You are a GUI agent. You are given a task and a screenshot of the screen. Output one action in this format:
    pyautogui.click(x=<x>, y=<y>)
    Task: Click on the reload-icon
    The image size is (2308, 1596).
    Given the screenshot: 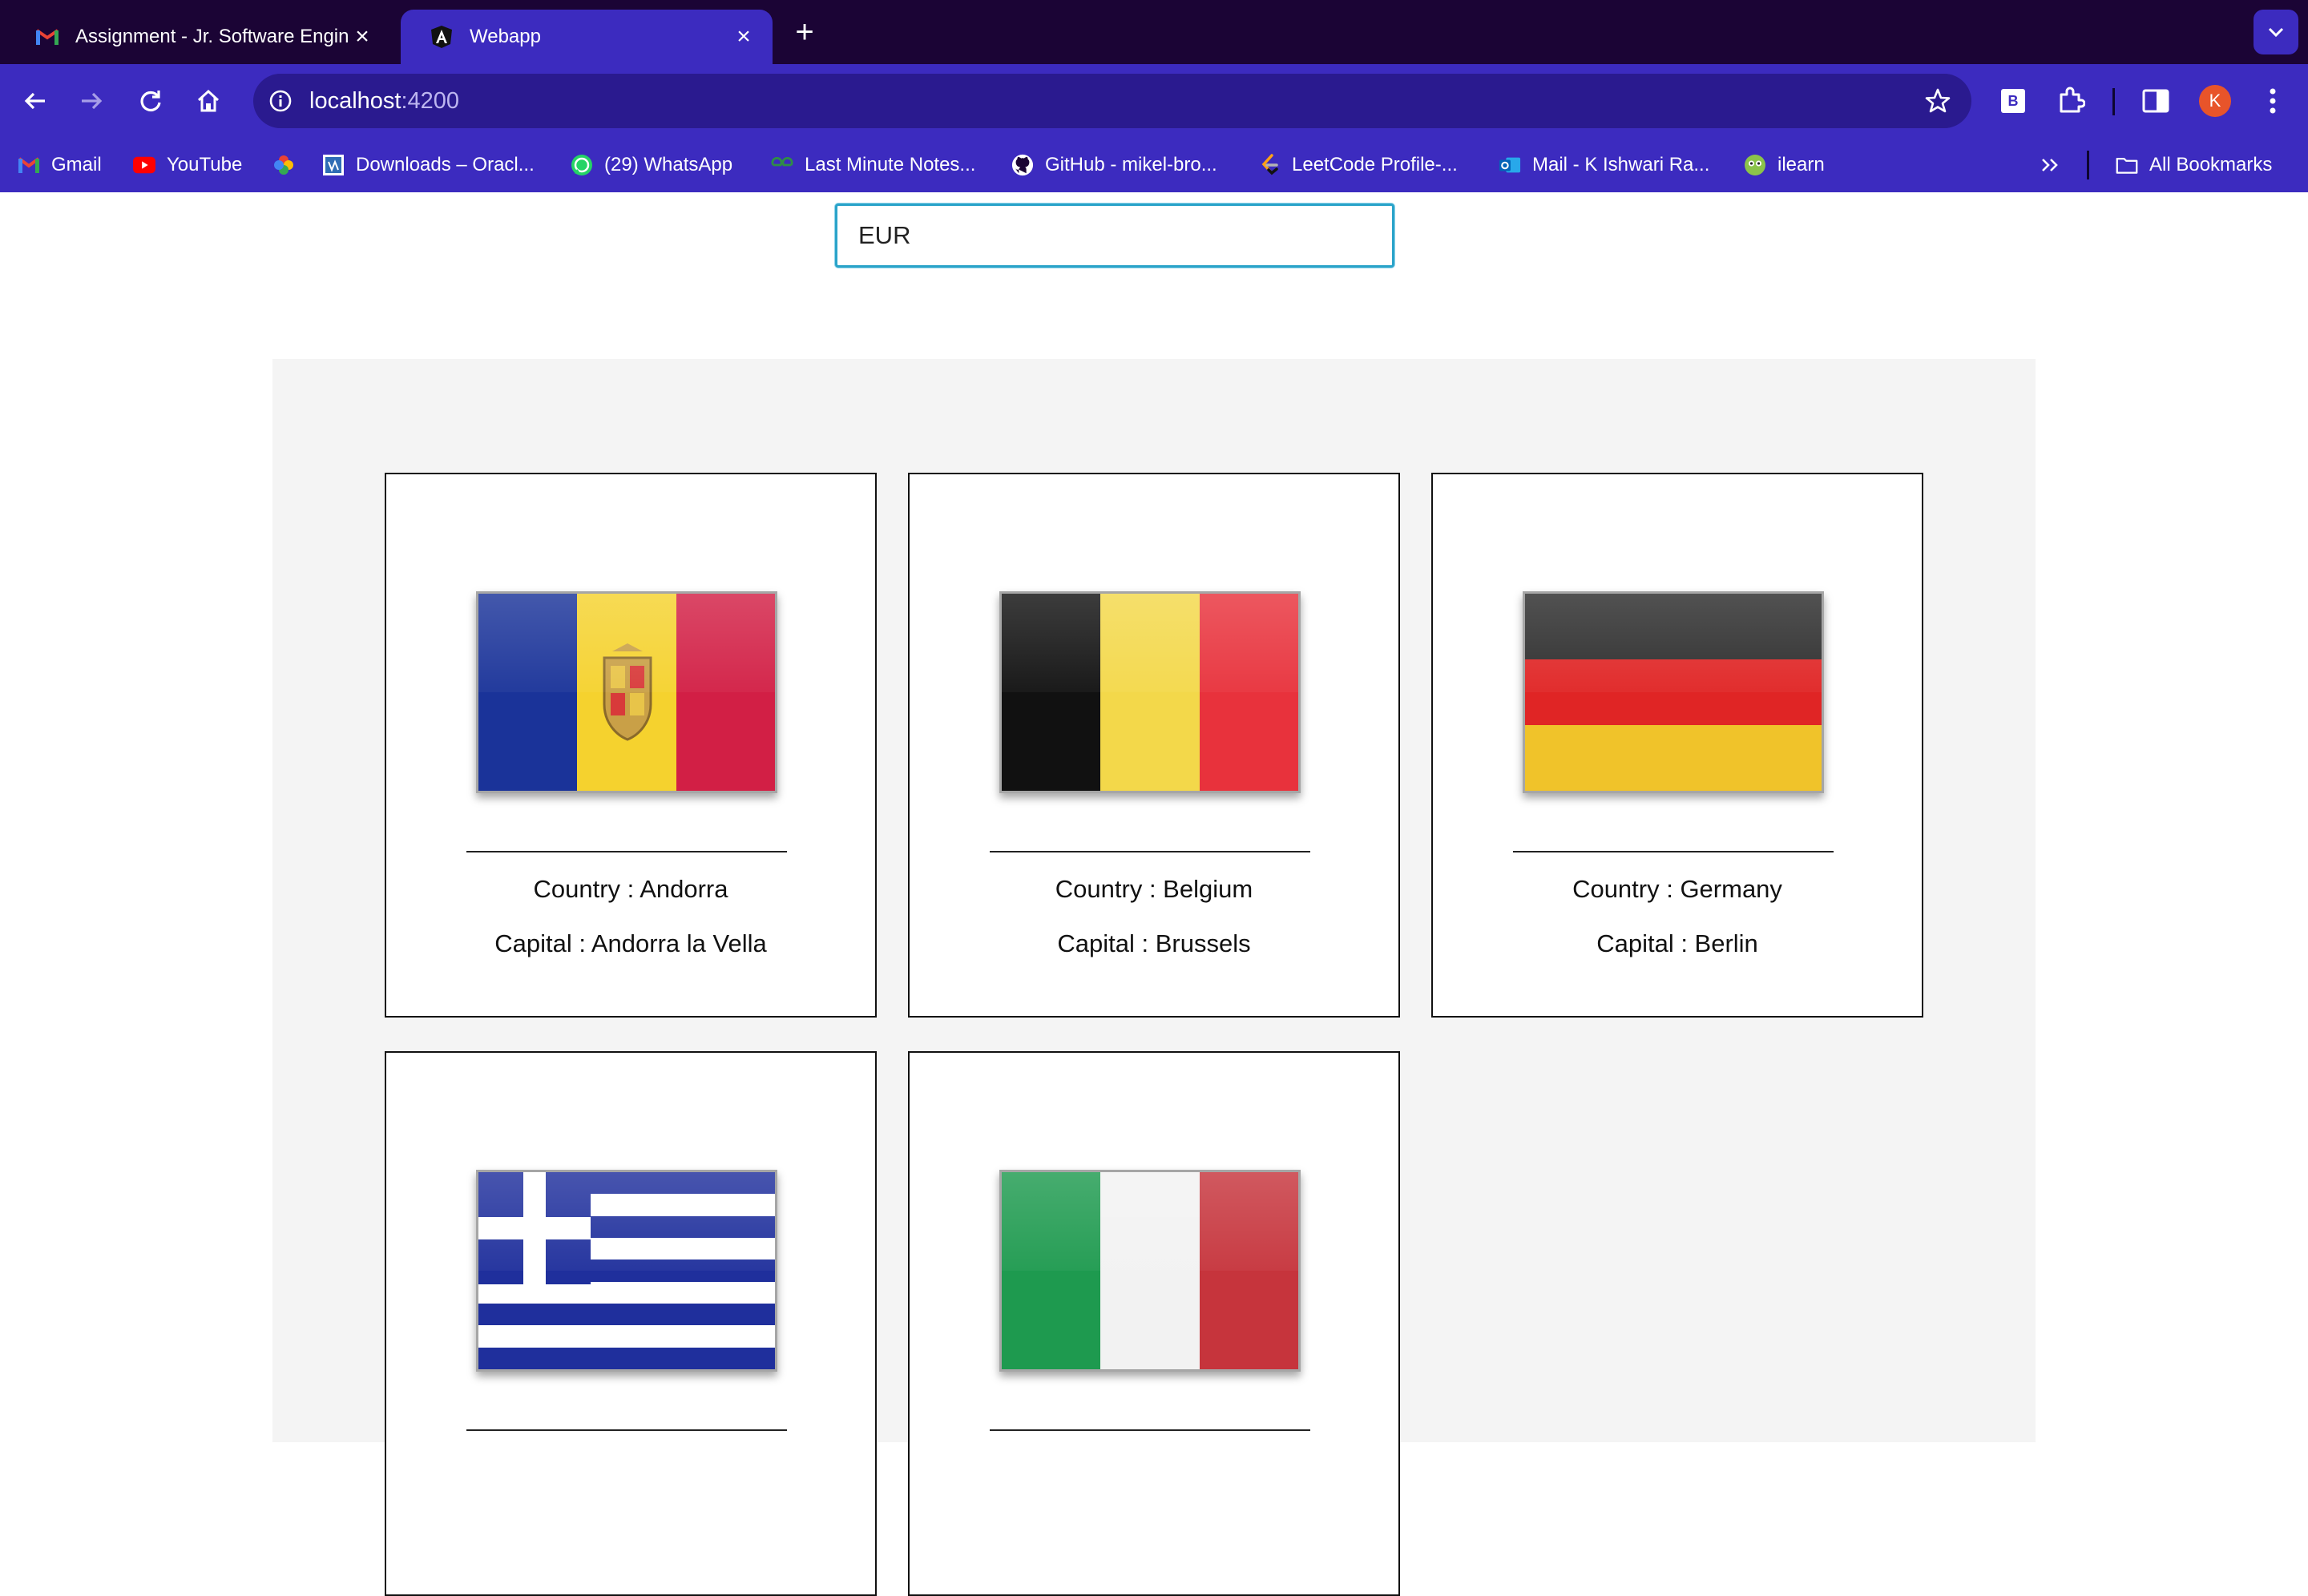 What is the action you would take?
    pyautogui.click(x=150, y=101)
    